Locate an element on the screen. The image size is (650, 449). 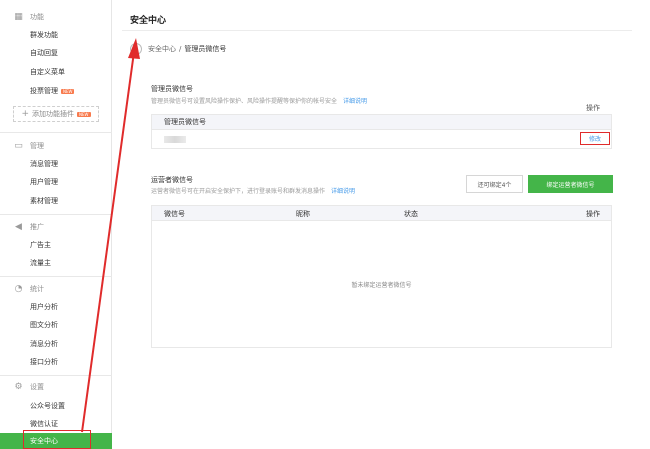
admin-detail-link: 详细说明 is located at coordinates (355, 101).